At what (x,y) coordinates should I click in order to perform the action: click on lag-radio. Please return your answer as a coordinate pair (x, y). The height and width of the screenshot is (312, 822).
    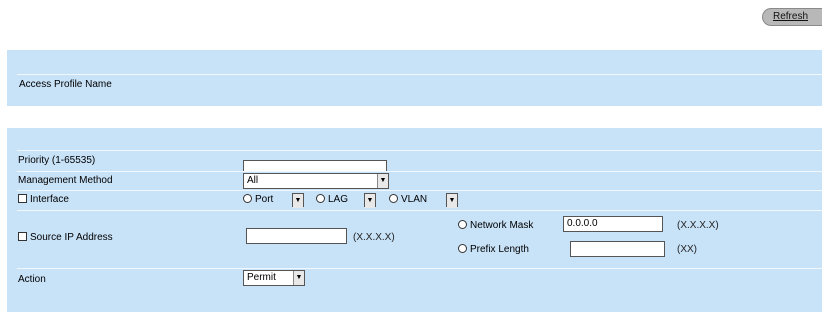
    Looking at the image, I should click on (320, 198).